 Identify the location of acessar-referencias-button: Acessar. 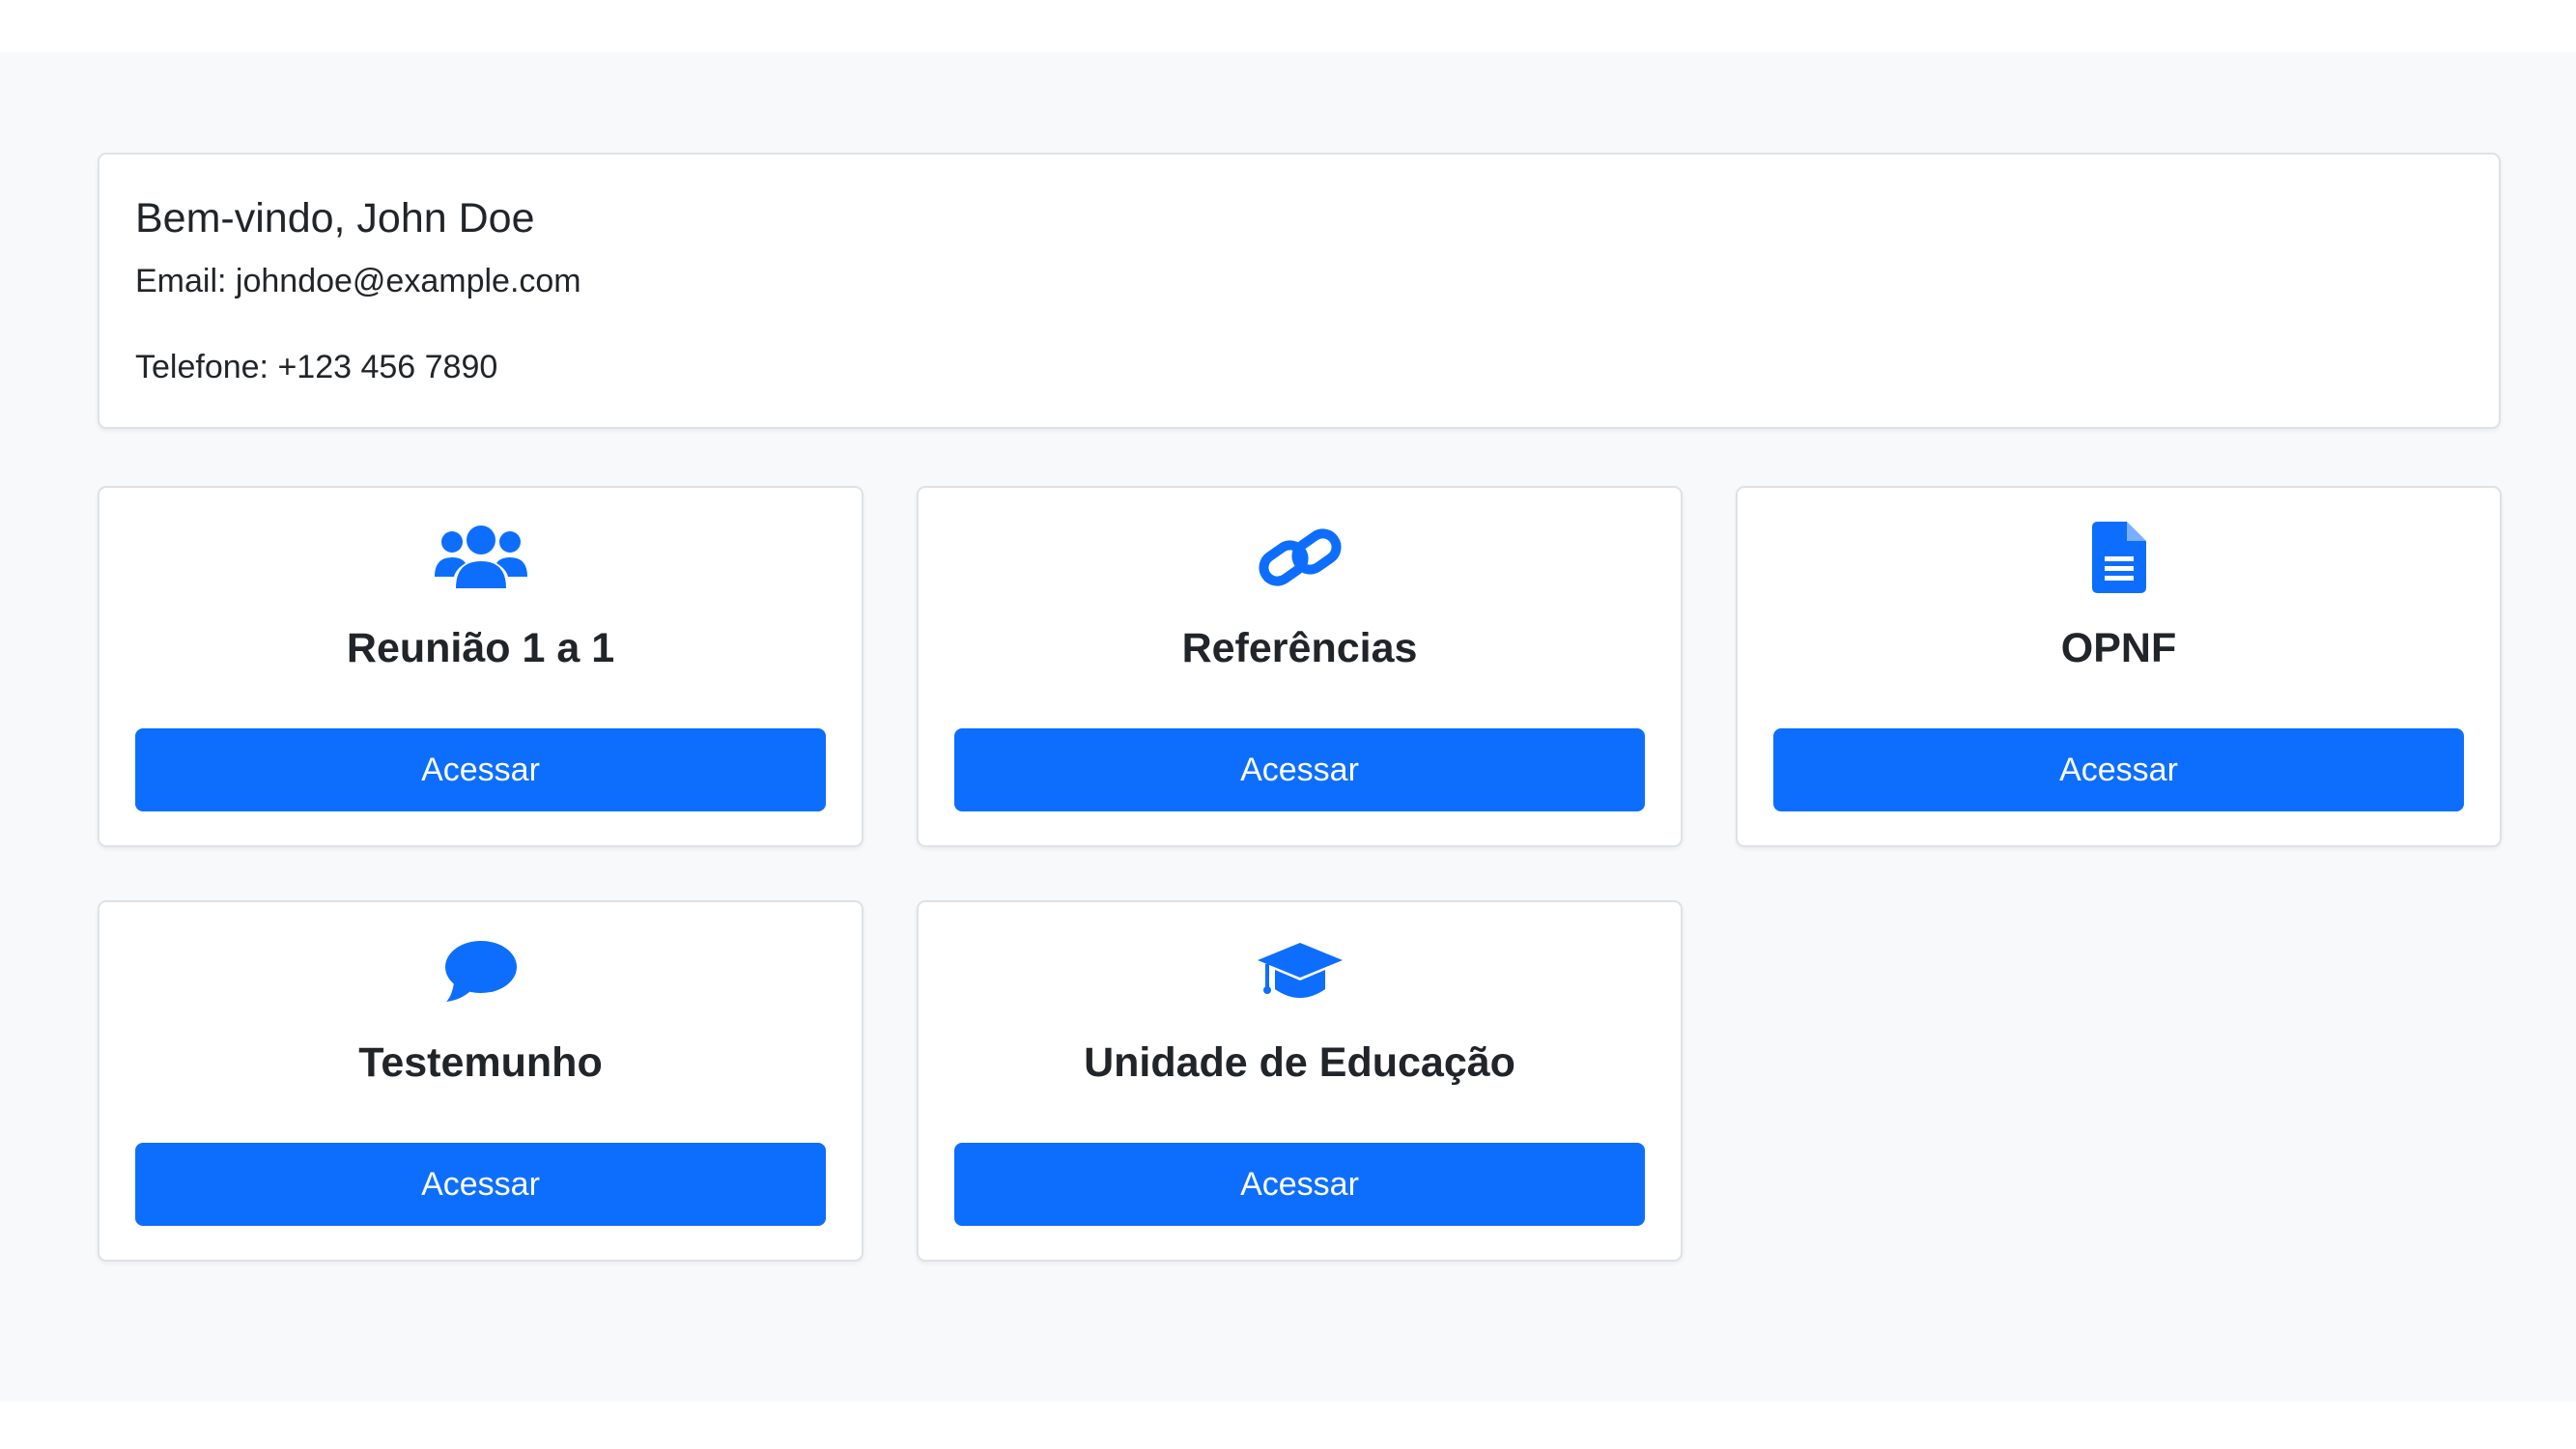
(1299, 769).